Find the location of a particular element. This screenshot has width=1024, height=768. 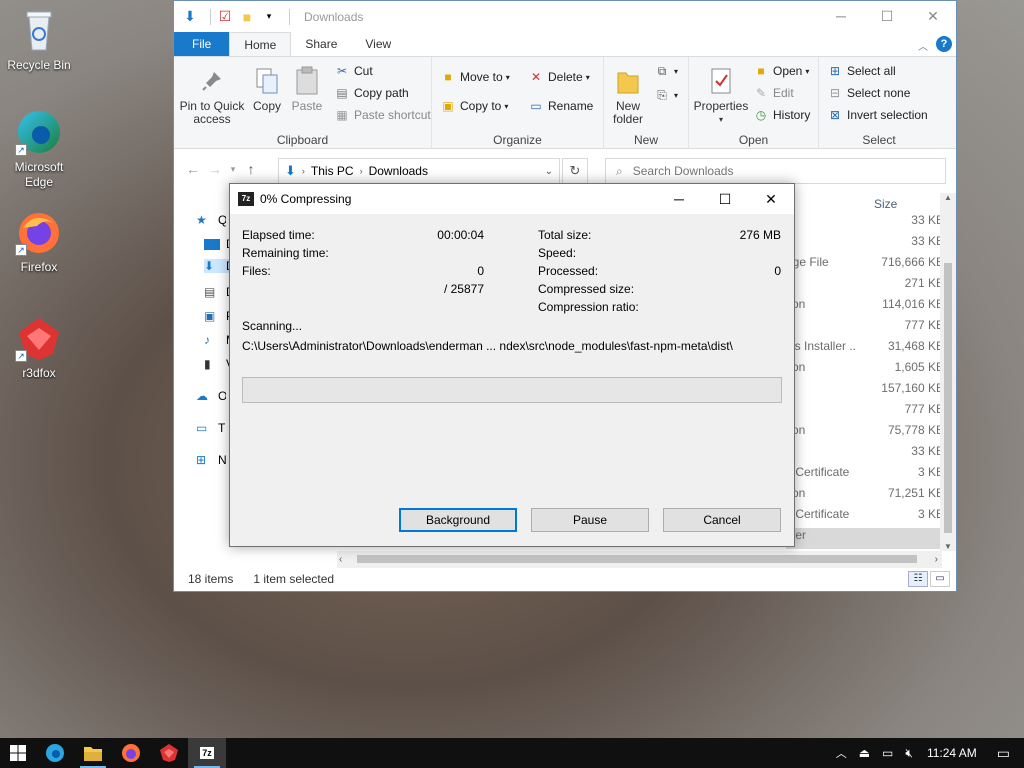

properties-button: Properties ▾ is located at coordinates (721, 95).